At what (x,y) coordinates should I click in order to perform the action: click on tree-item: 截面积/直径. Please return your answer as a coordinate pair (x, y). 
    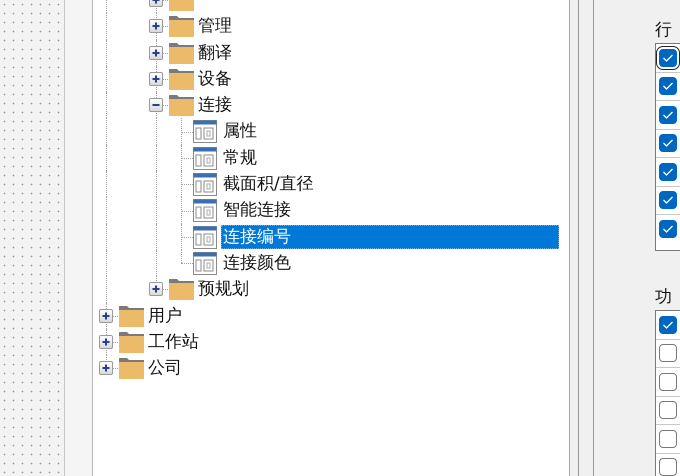
    Looking at the image, I should click on (268, 184).